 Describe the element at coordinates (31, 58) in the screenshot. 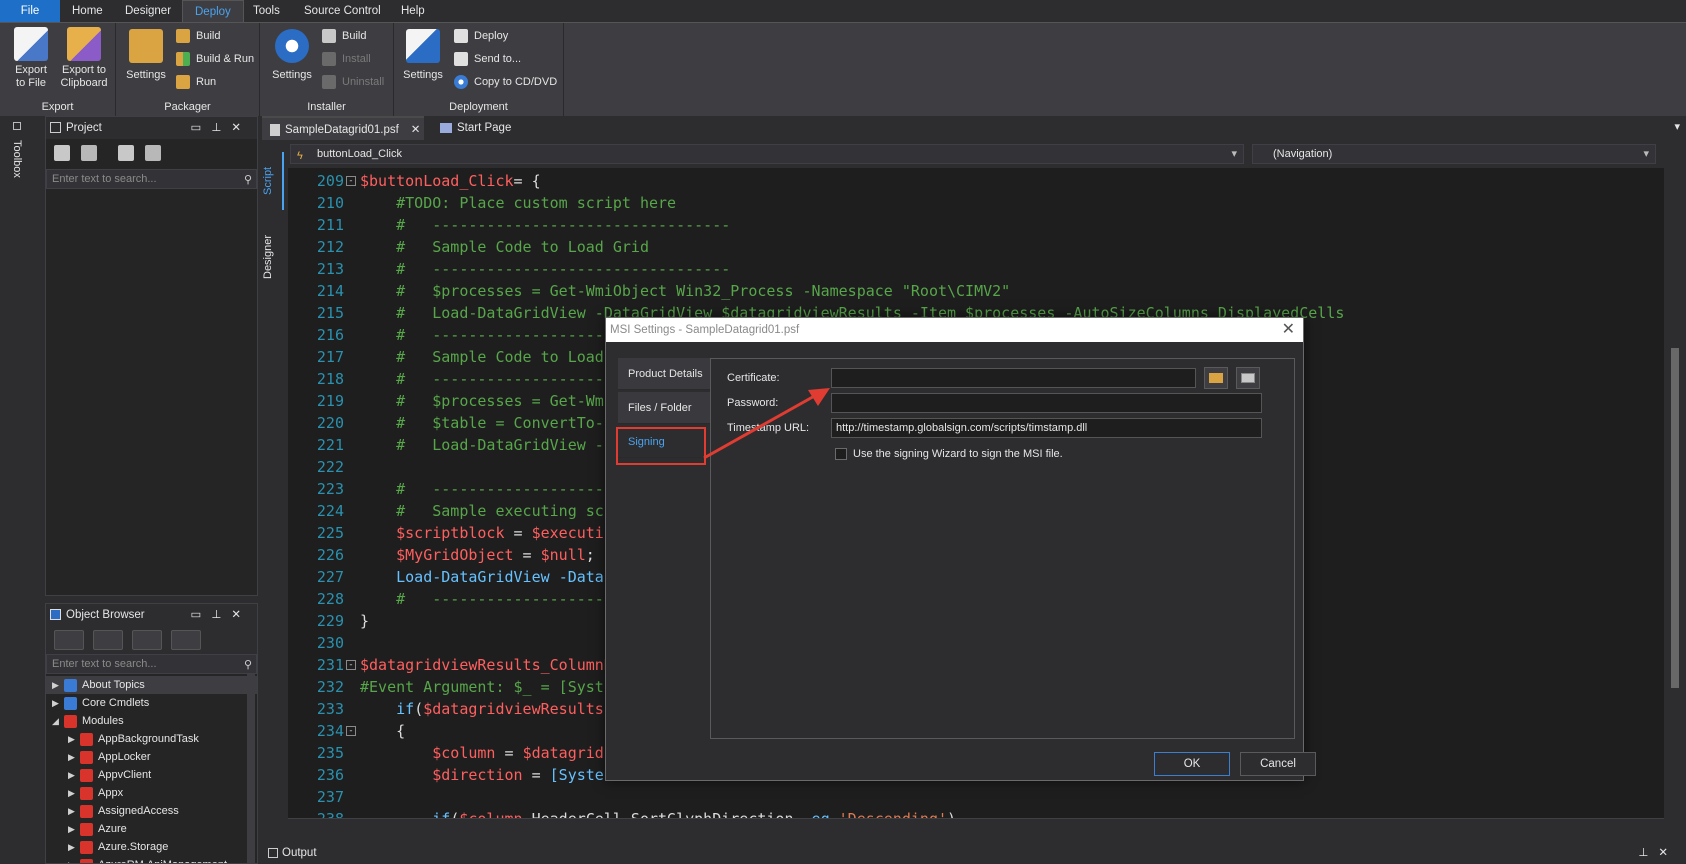

I see `export-to-file-button: Export to File` at that location.